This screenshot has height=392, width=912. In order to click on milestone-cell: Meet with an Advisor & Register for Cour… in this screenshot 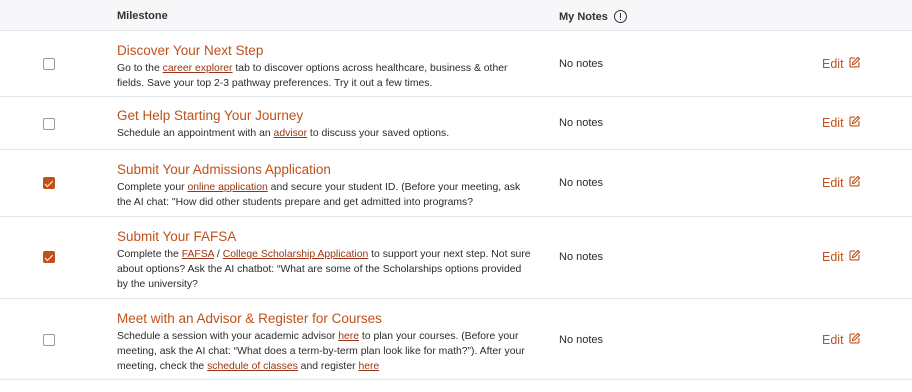, I will do `click(324, 342)`.